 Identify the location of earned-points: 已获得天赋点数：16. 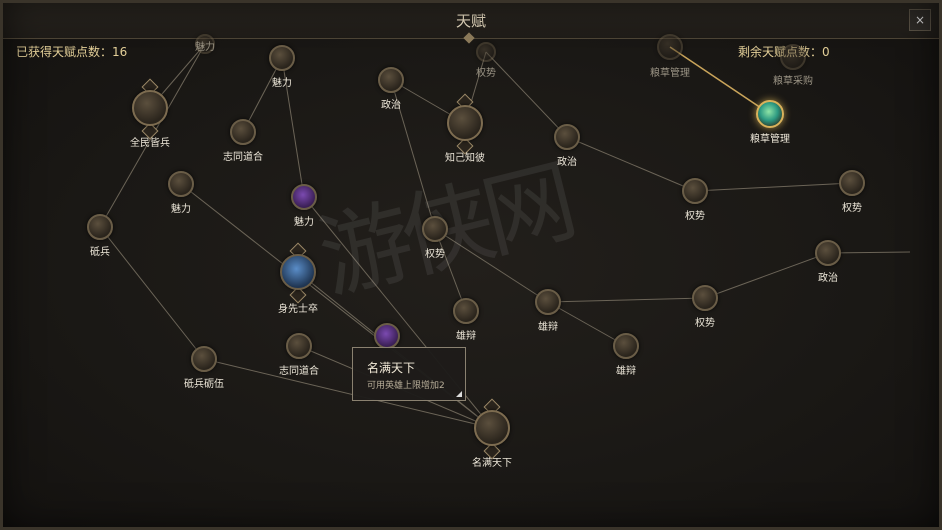
(72, 52).